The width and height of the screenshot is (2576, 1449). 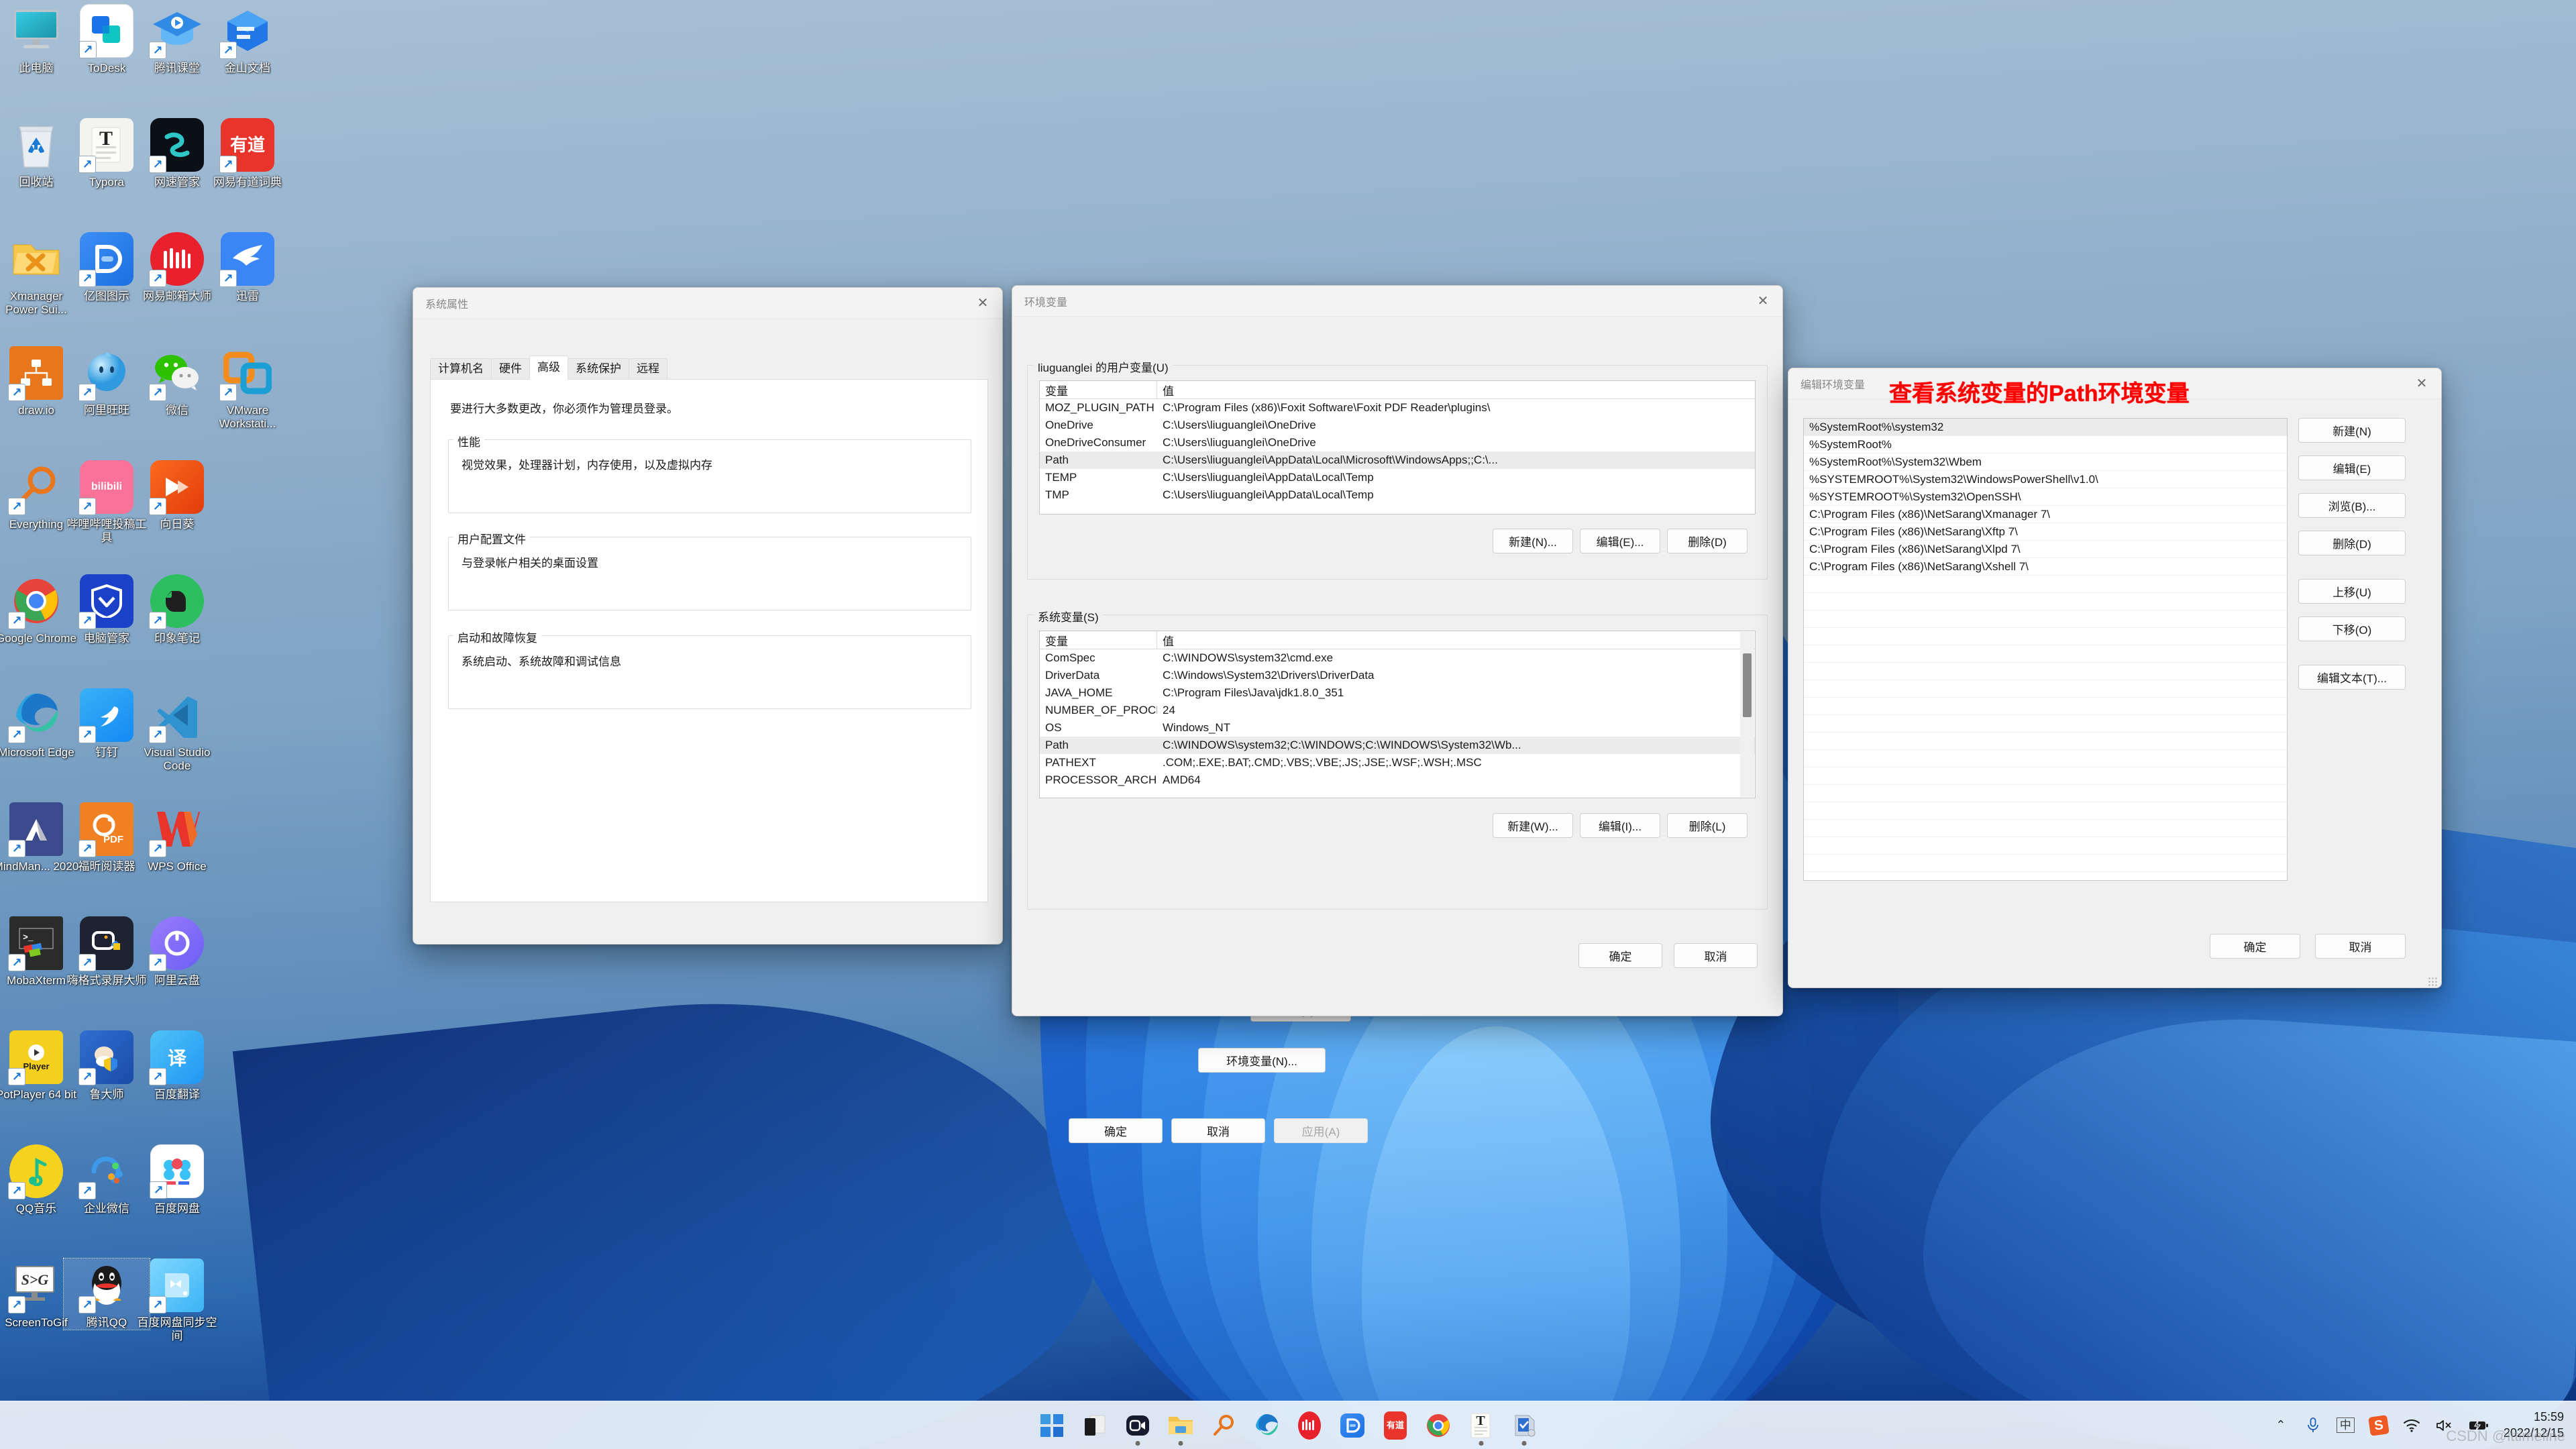 I want to click on tray-chevron-up-icon: ⌃, so click(x=2281, y=1425).